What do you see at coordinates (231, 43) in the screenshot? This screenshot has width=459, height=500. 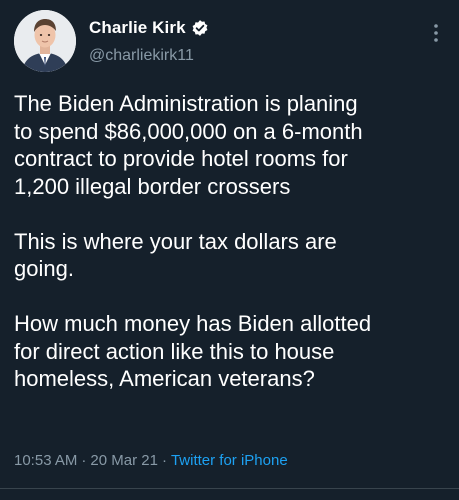 I see `tweet-header: Charlie Kirk @charliekirk11` at bounding box center [231, 43].